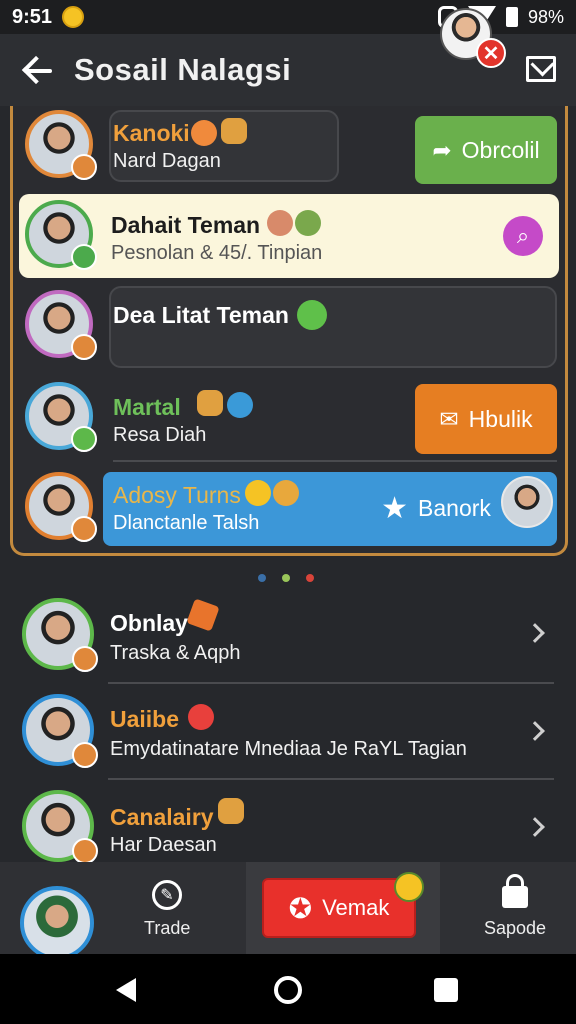  What do you see at coordinates (151, 133) in the screenshot?
I see `friend-name: Kanoki` at bounding box center [151, 133].